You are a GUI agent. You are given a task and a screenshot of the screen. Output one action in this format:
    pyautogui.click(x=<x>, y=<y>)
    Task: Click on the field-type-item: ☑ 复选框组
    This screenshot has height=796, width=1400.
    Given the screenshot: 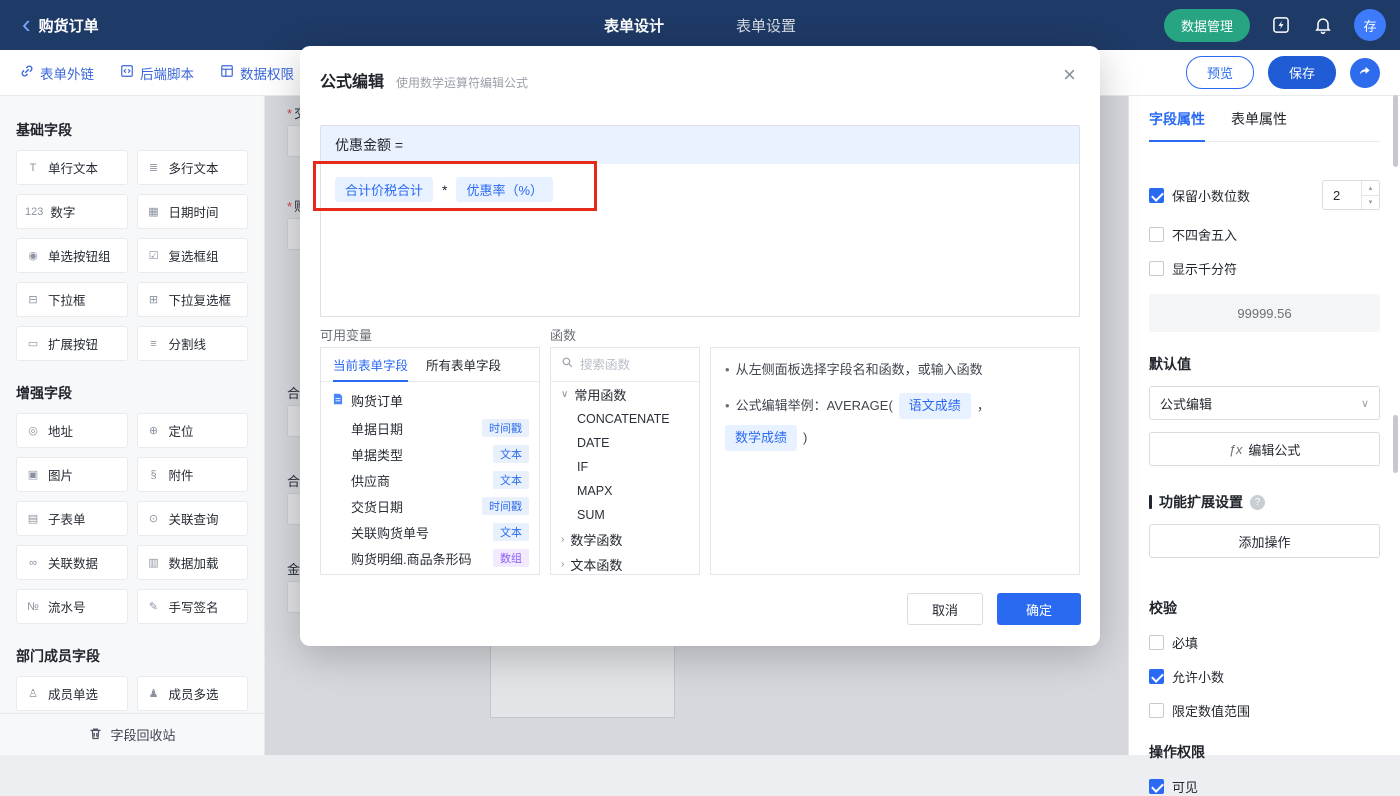 What is the action you would take?
    pyautogui.click(x=192, y=255)
    